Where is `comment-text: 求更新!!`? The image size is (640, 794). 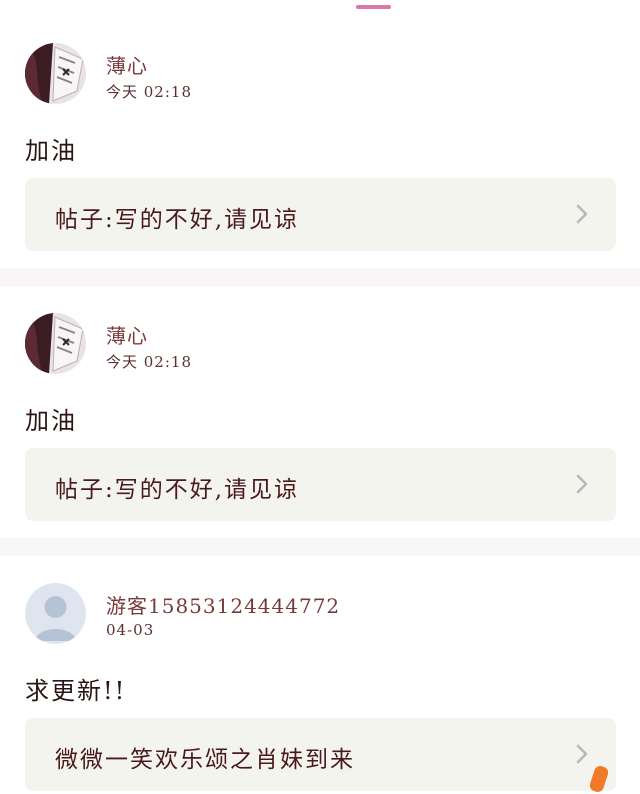 comment-text: 求更新!! is located at coordinates (76, 691).